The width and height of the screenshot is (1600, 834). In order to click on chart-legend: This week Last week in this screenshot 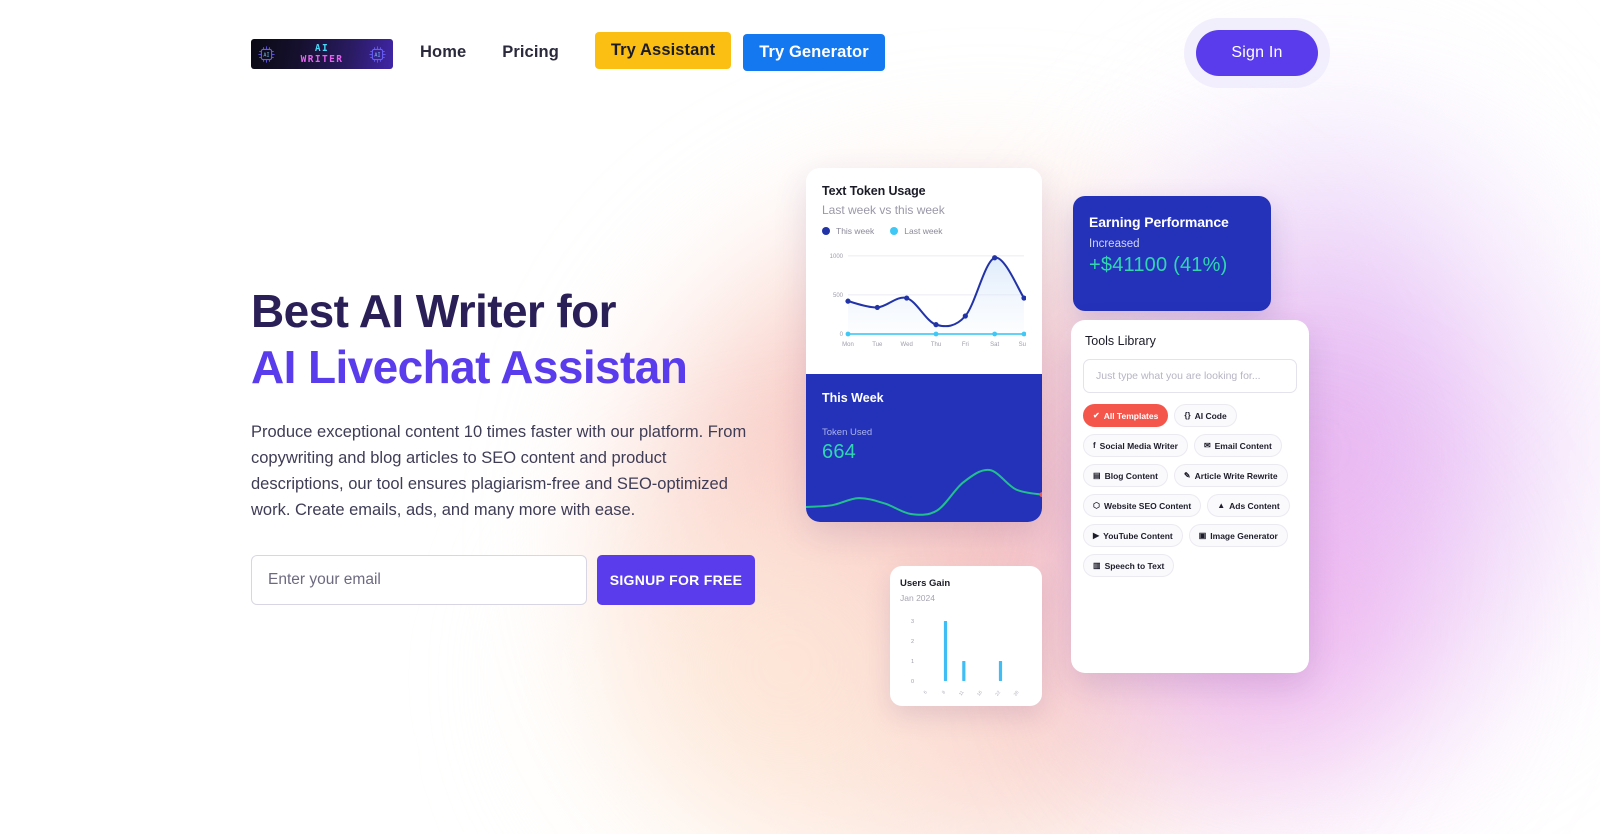, I will do `click(924, 231)`.